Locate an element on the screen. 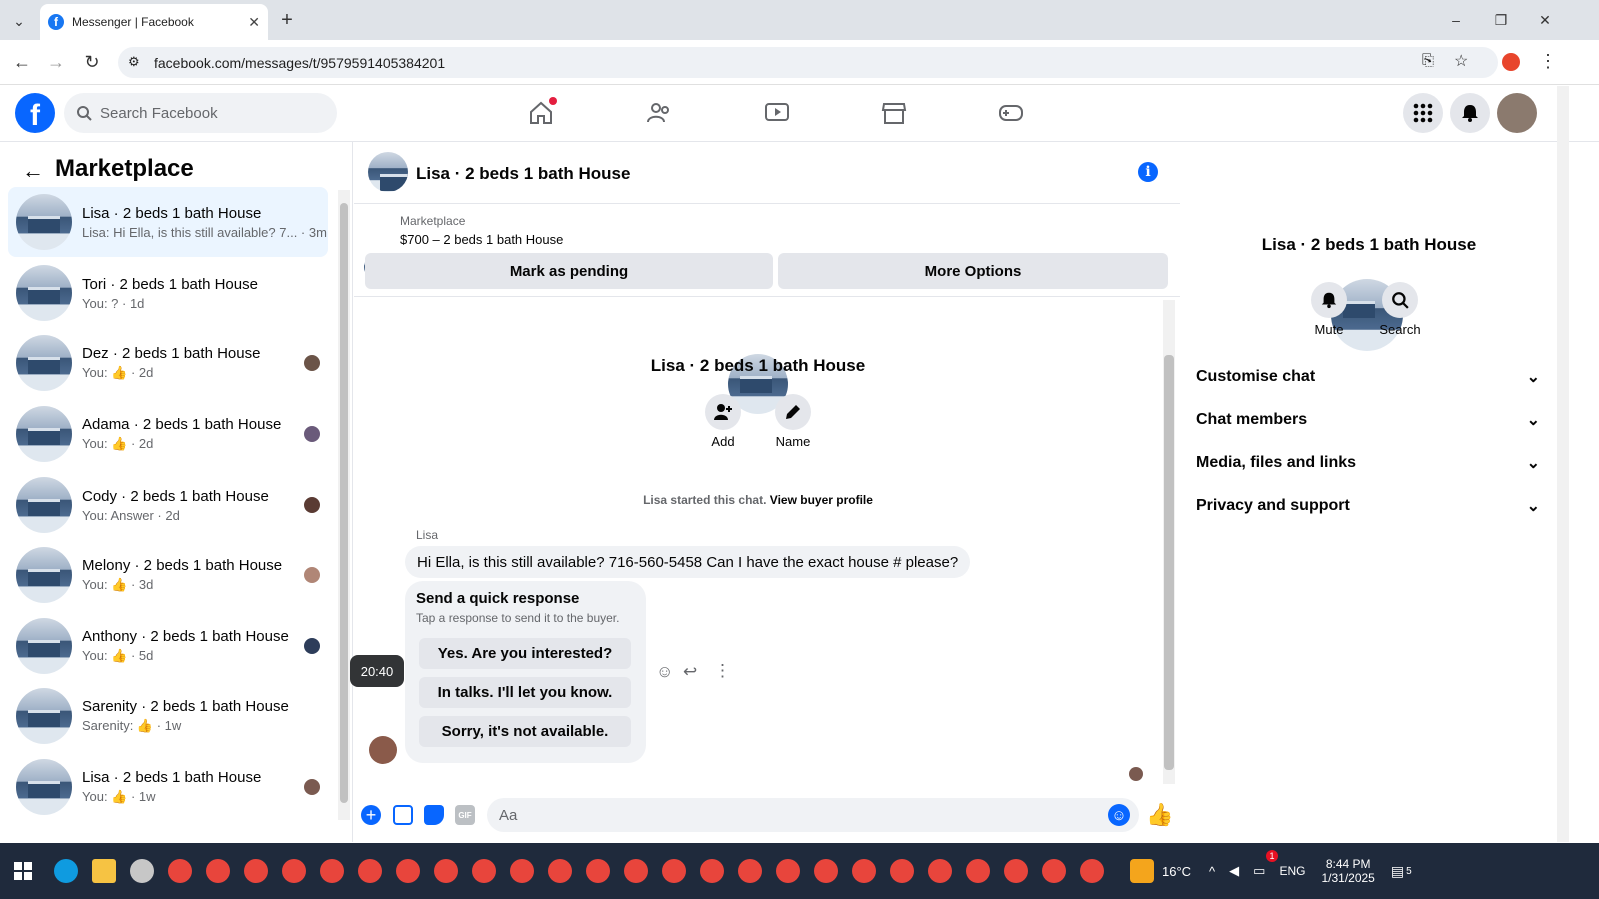 This screenshot has height=899, width=1599. conversation-list-scrollbar-thumb is located at coordinates (344, 503).